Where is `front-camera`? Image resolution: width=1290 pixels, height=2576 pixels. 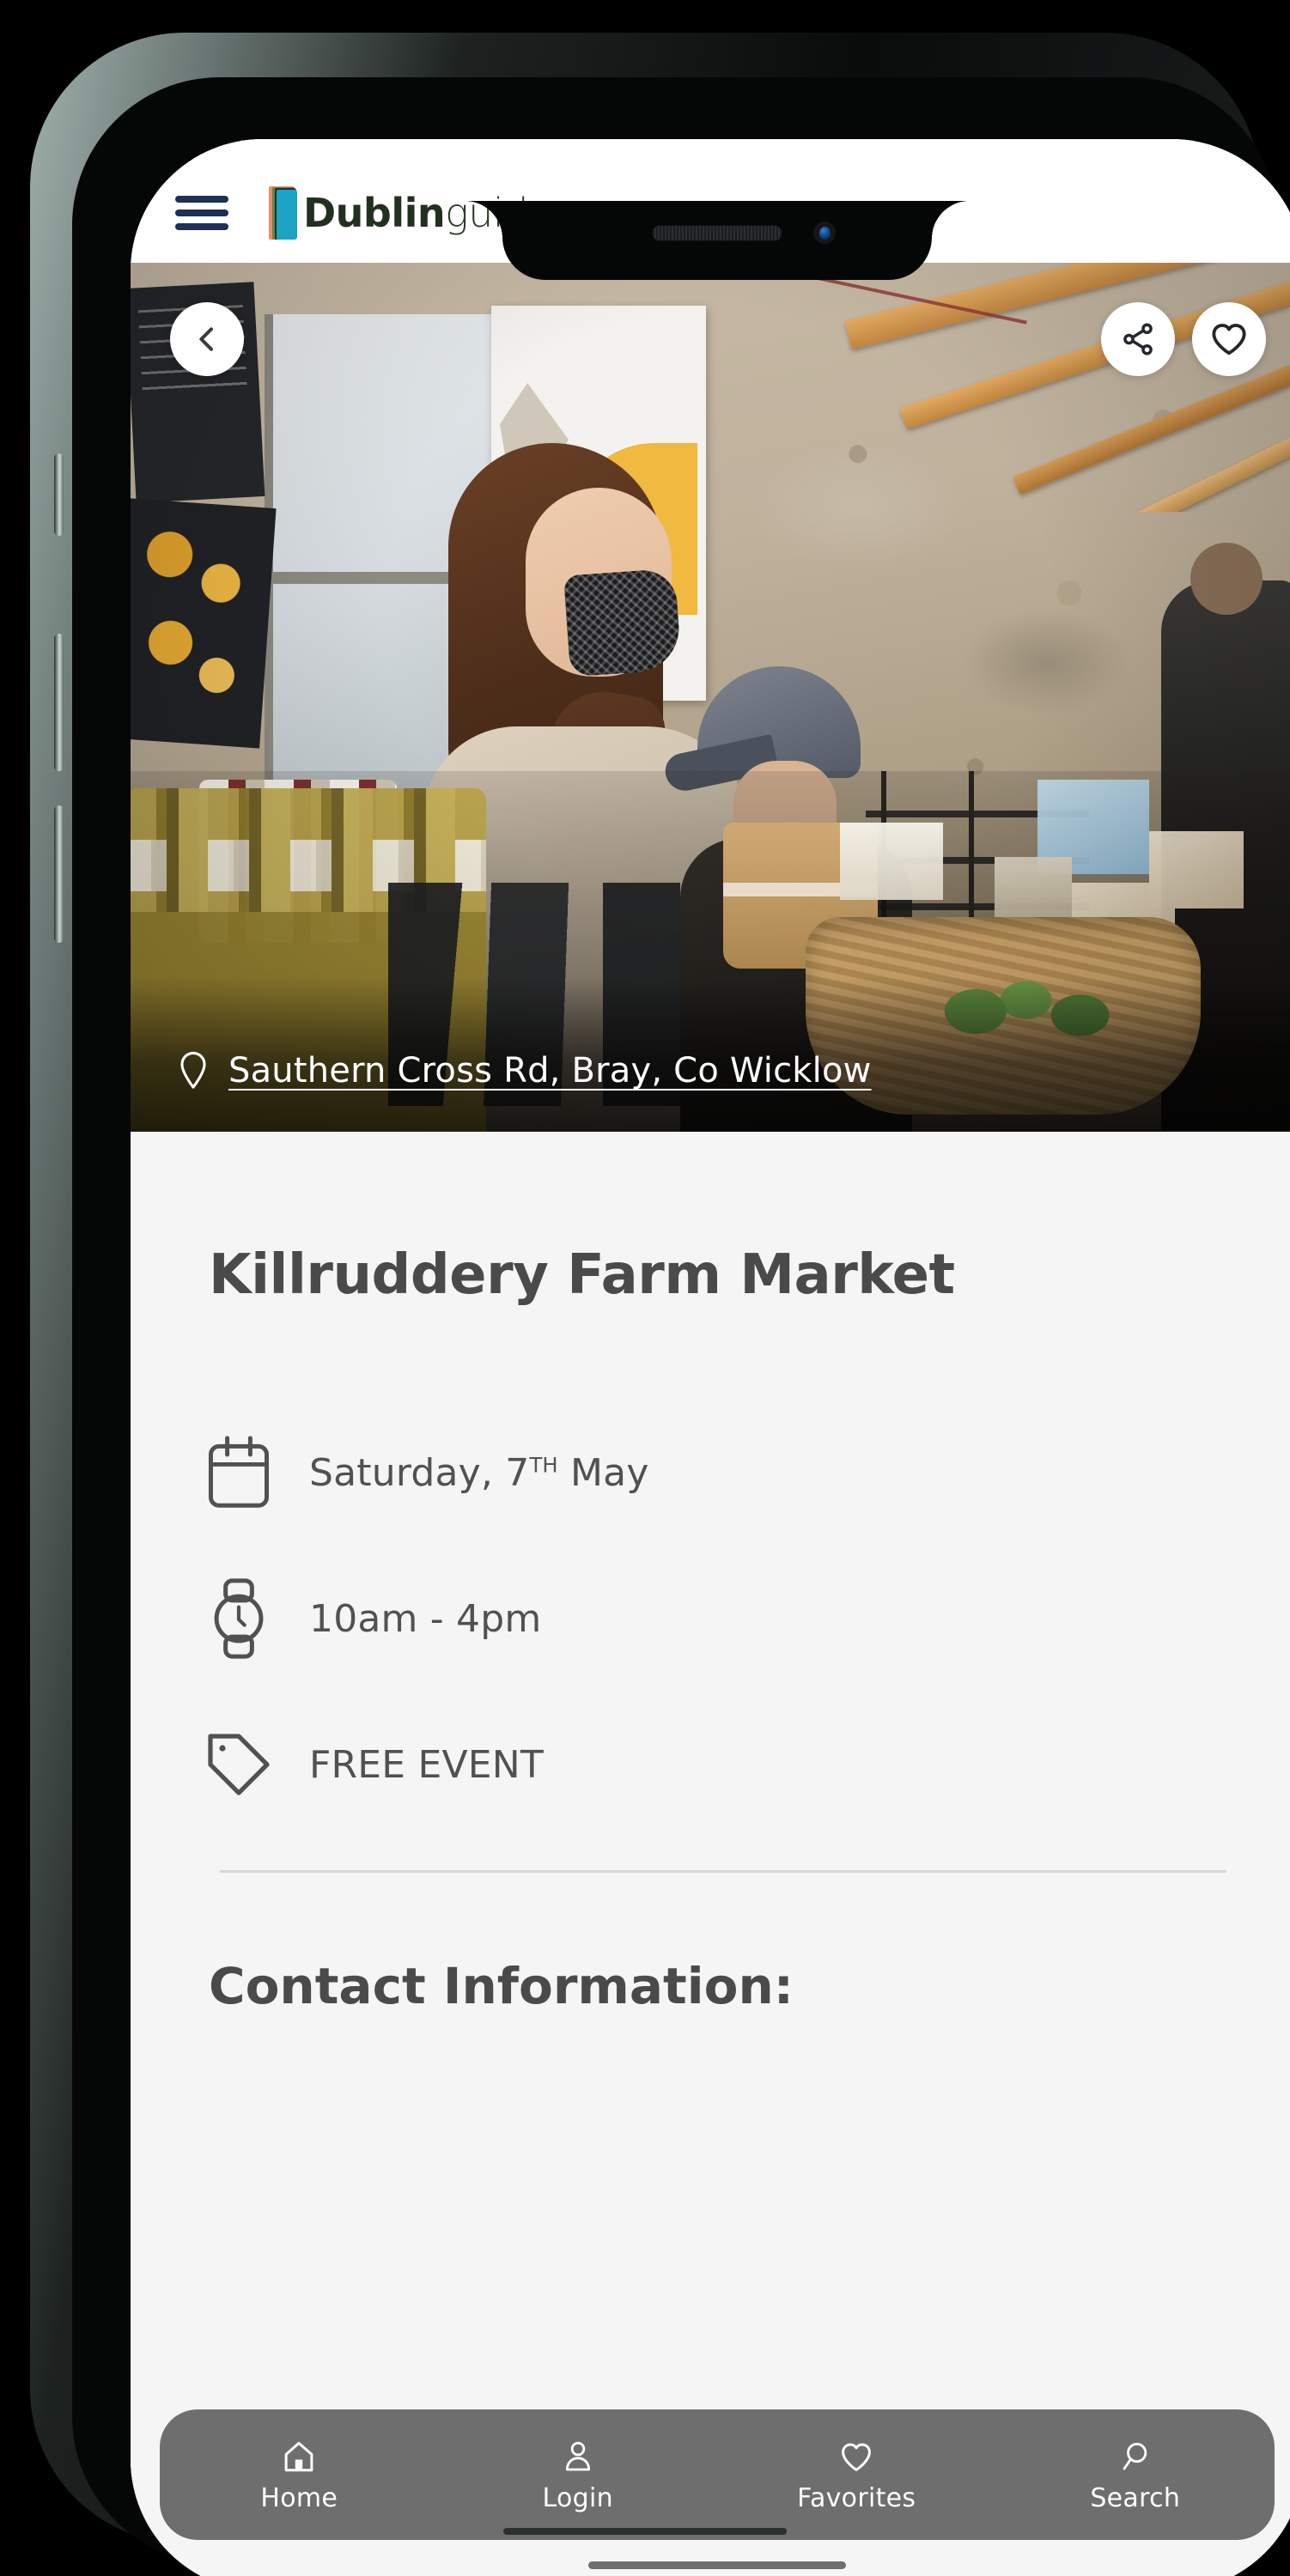
front-camera is located at coordinates (824, 233).